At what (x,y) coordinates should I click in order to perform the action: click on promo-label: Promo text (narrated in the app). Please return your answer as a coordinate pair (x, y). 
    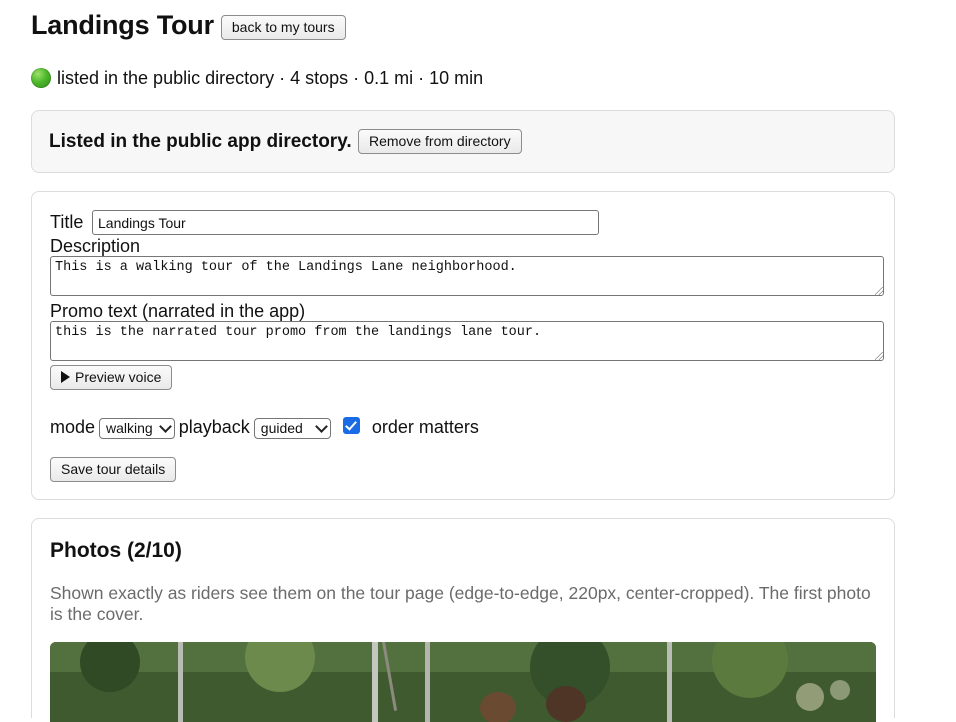
    Looking at the image, I should click on (178, 311).